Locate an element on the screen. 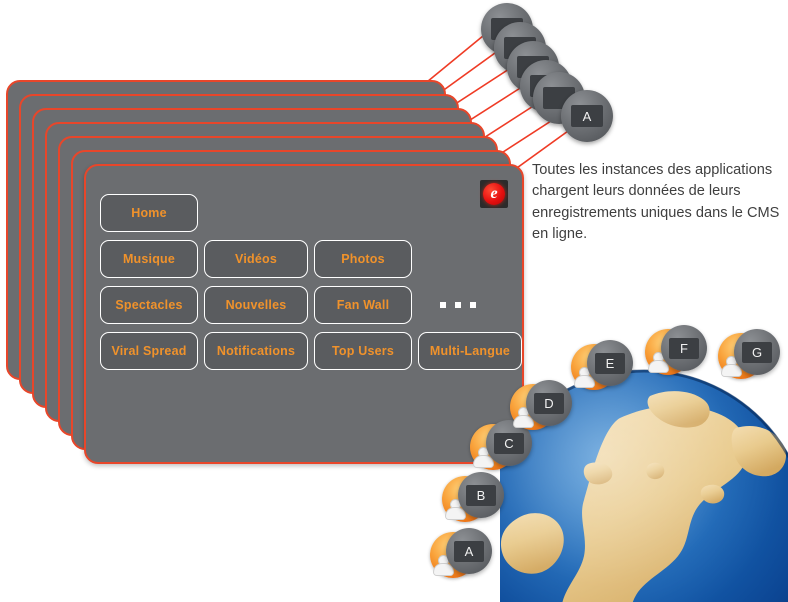 This screenshot has height=602, width=788. menu-button-home: Home is located at coordinates (149, 213).